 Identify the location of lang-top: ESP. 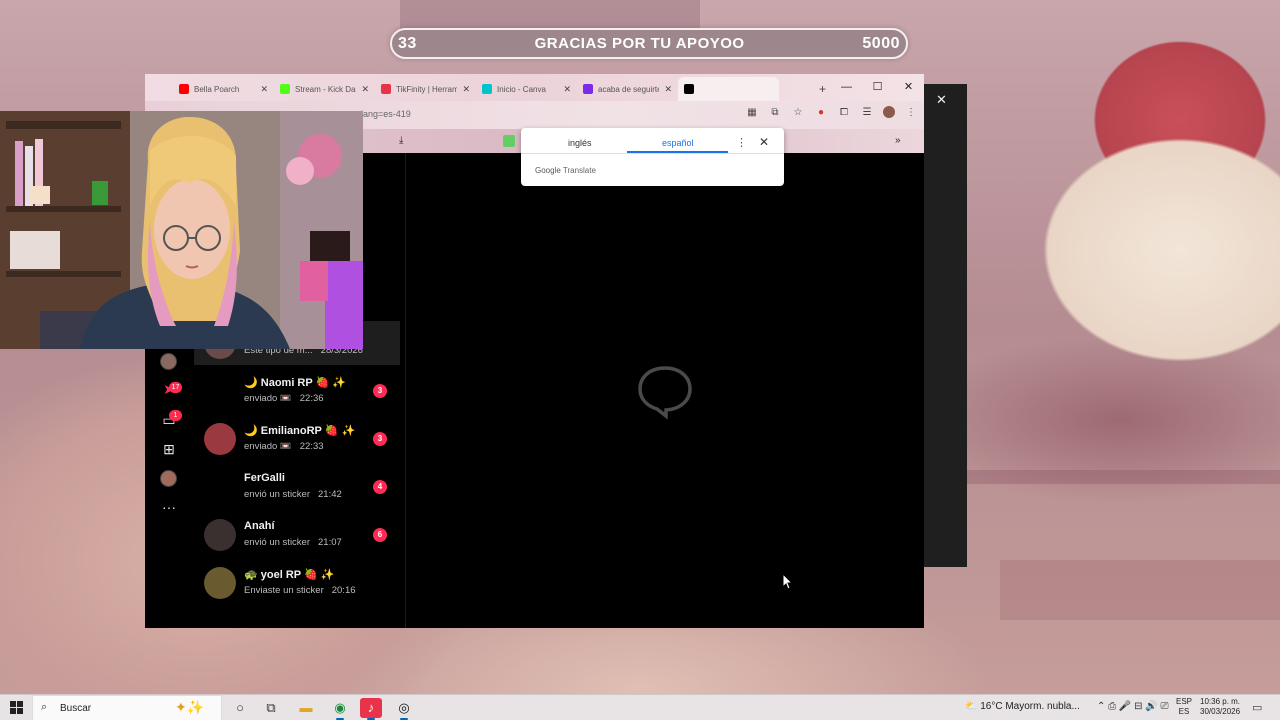
(1184, 701).